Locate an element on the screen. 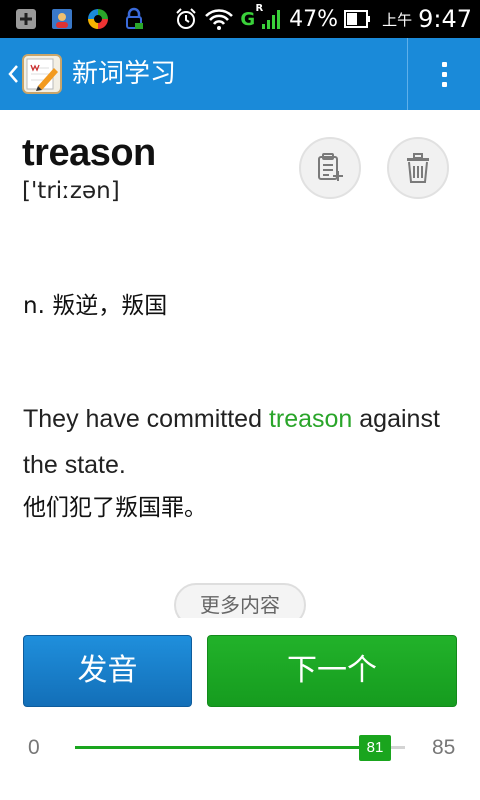  add-notification-icon is located at coordinates (26, 19).